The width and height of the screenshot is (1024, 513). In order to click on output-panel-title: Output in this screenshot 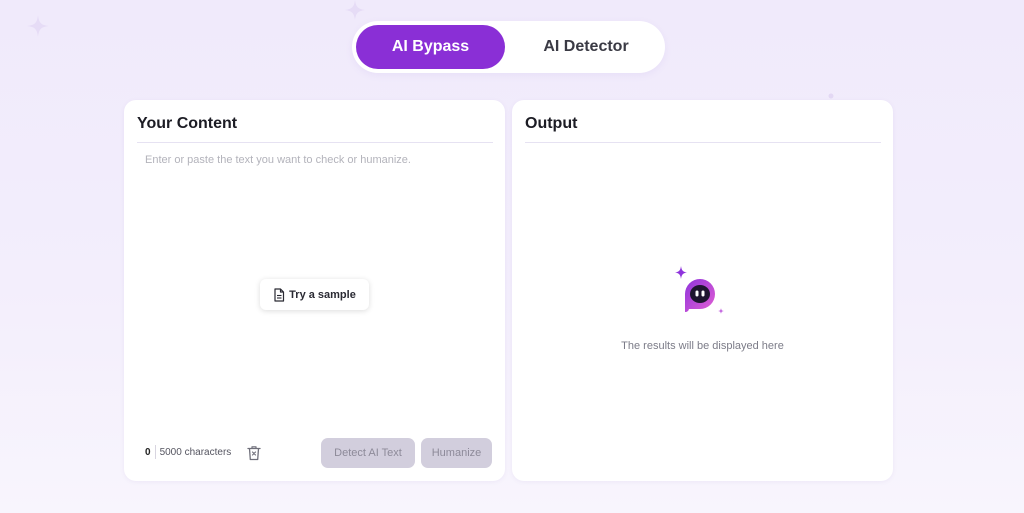, I will do `click(551, 123)`.